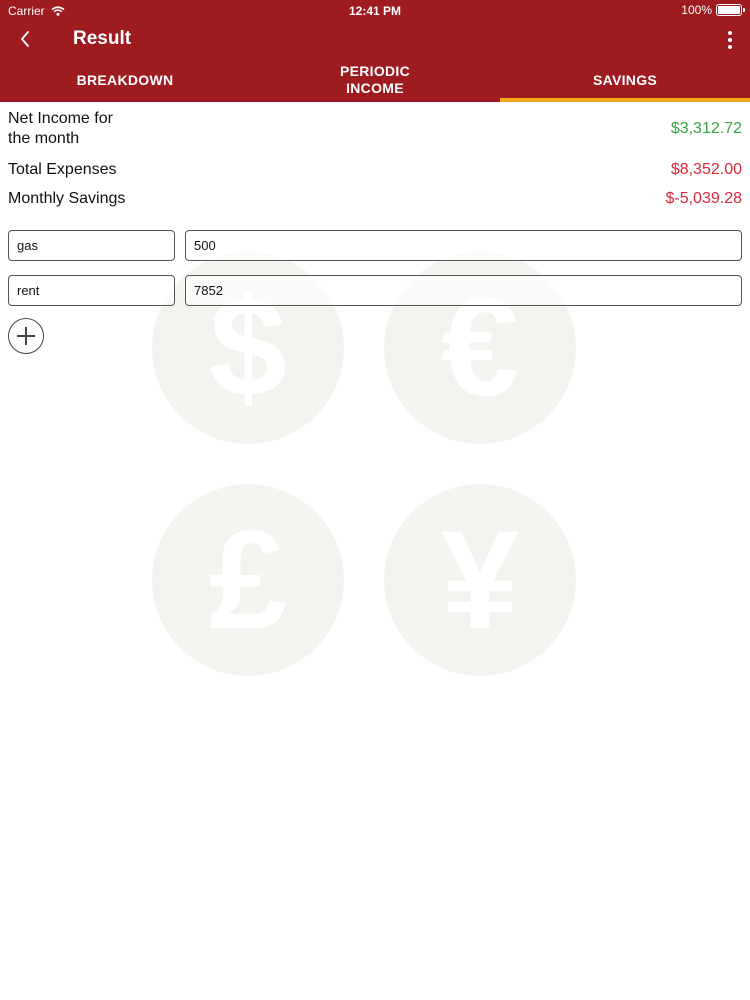 This screenshot has height=1000, width=750. I want to click on total-expenses-label: Total Expenses, so click(62, 169).